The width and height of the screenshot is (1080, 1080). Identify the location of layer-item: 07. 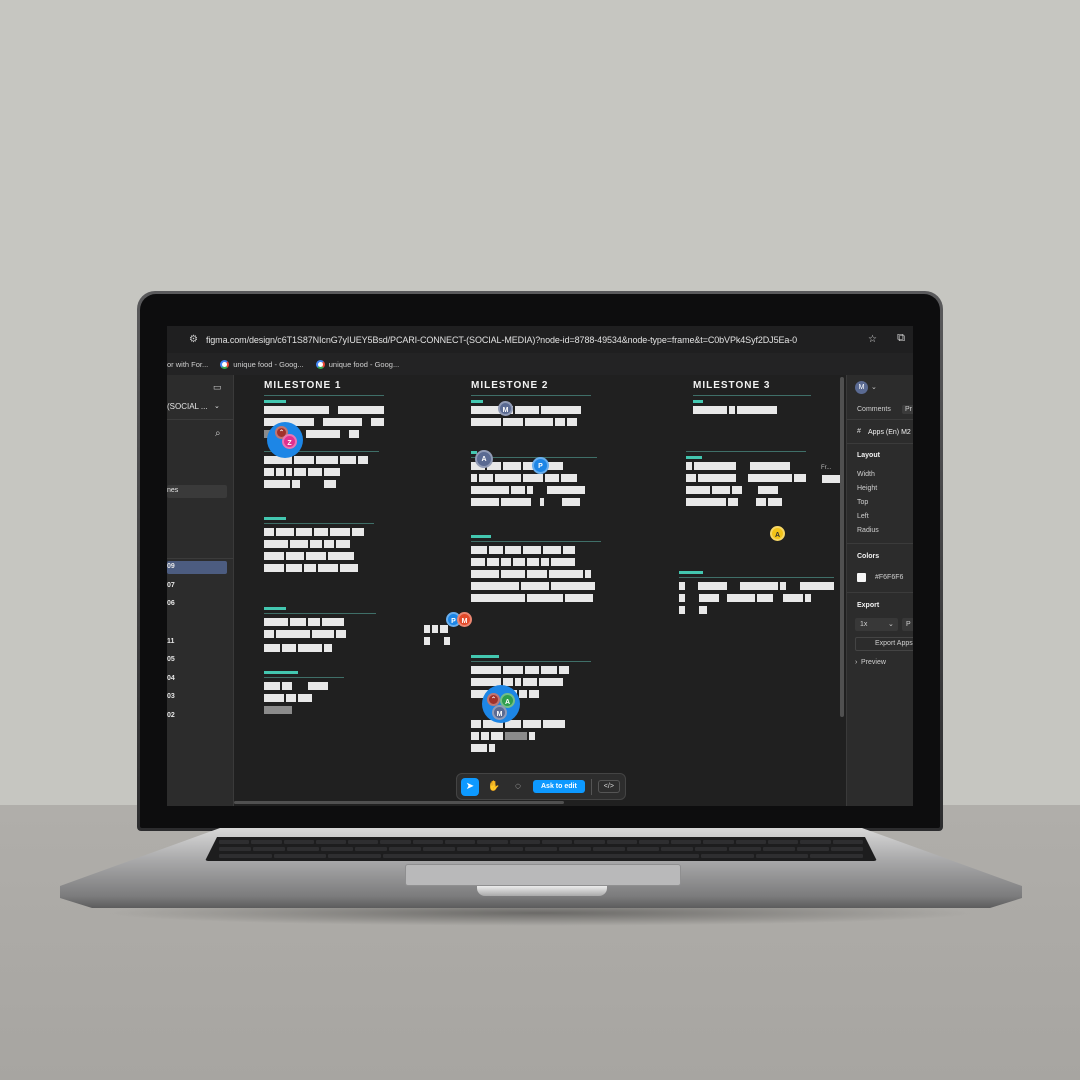
(171, 585).